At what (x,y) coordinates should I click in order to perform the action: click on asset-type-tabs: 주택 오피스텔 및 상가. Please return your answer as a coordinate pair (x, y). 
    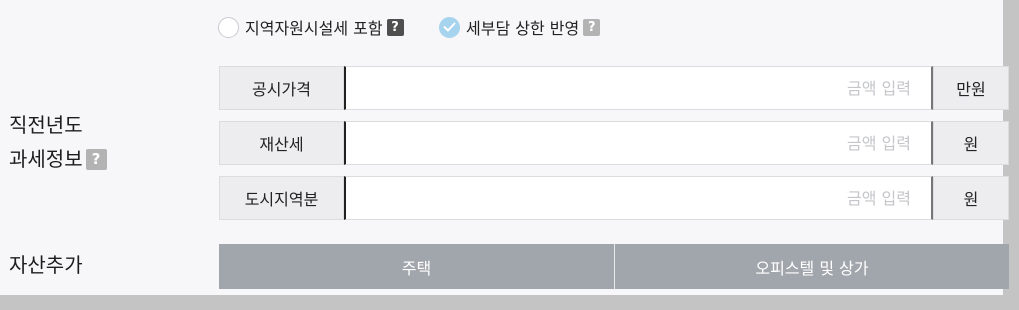
    Looking at the image, I should click on (614, 266).